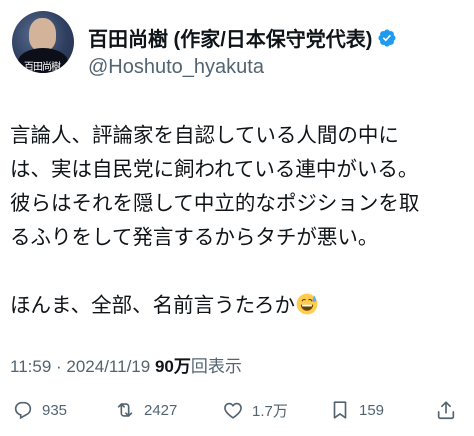 The image size is (474, 436). What do you see at coordinates (108, 366) in the screenshot?
I see `tweet-date: 2024/11/19` at bounding box center [108, 366].